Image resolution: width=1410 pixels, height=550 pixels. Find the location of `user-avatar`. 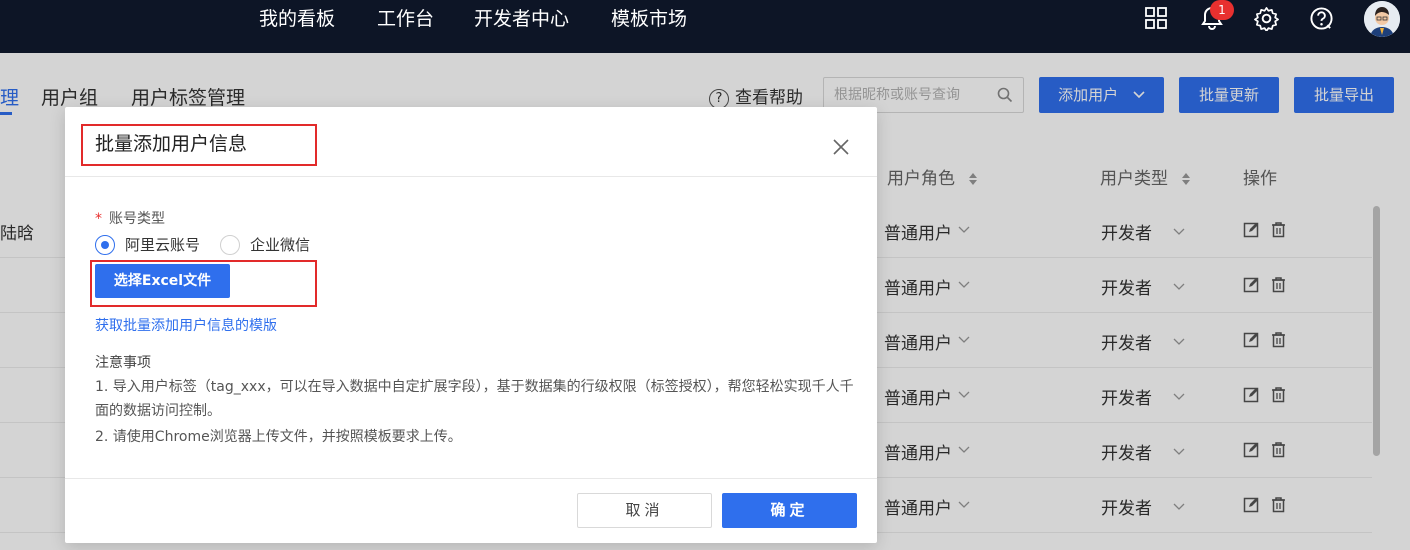

user-avatar is located at coordinates (1382, 19).